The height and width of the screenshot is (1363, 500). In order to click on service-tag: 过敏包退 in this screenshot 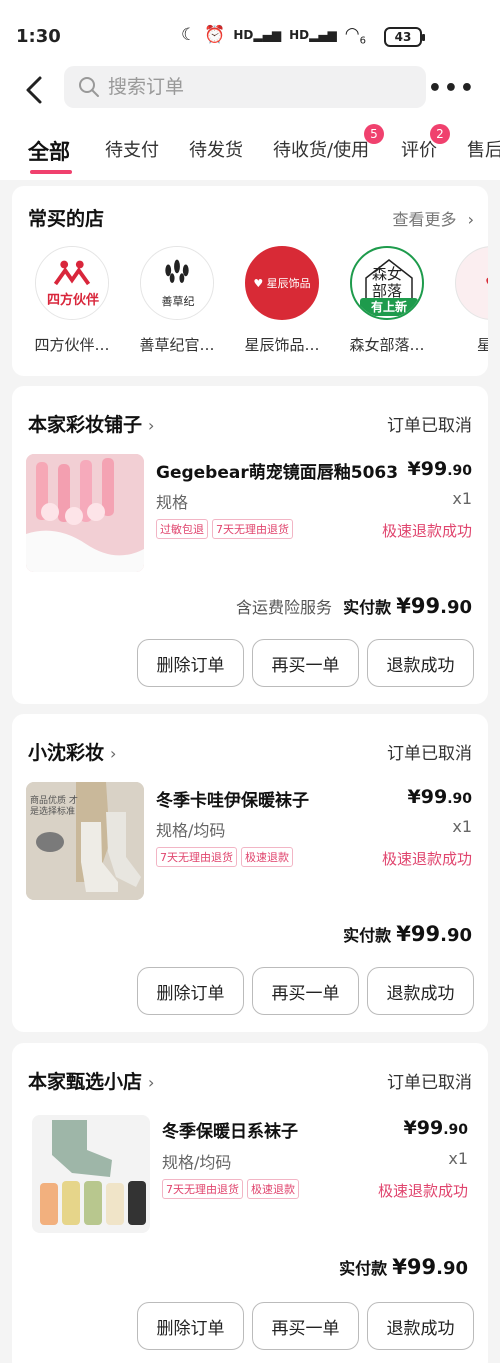, I will do `click(182, 529)`.